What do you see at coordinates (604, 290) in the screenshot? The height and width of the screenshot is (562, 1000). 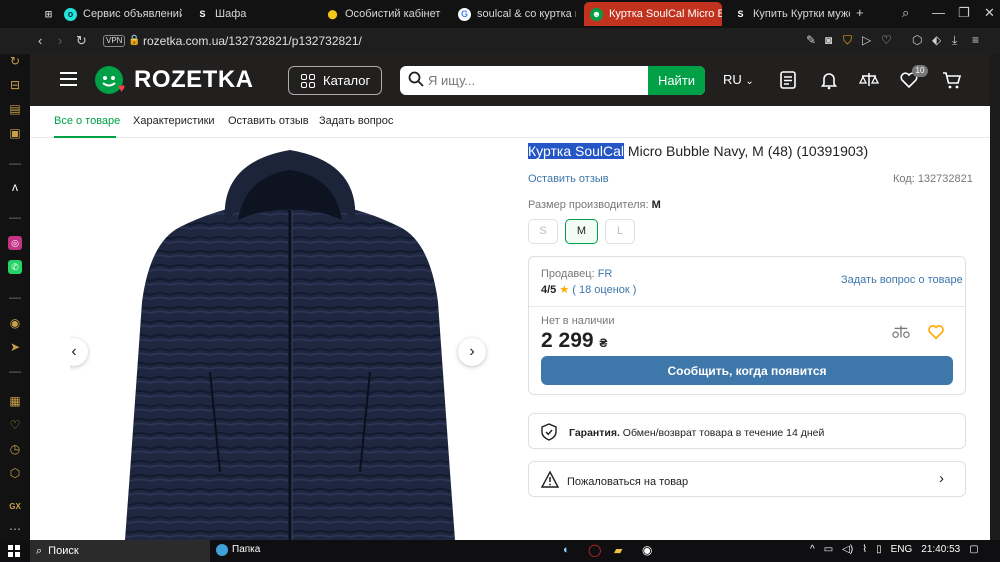 I see `reviews-count-link: ( 18 оценок )` at bounding box center [604, 290].